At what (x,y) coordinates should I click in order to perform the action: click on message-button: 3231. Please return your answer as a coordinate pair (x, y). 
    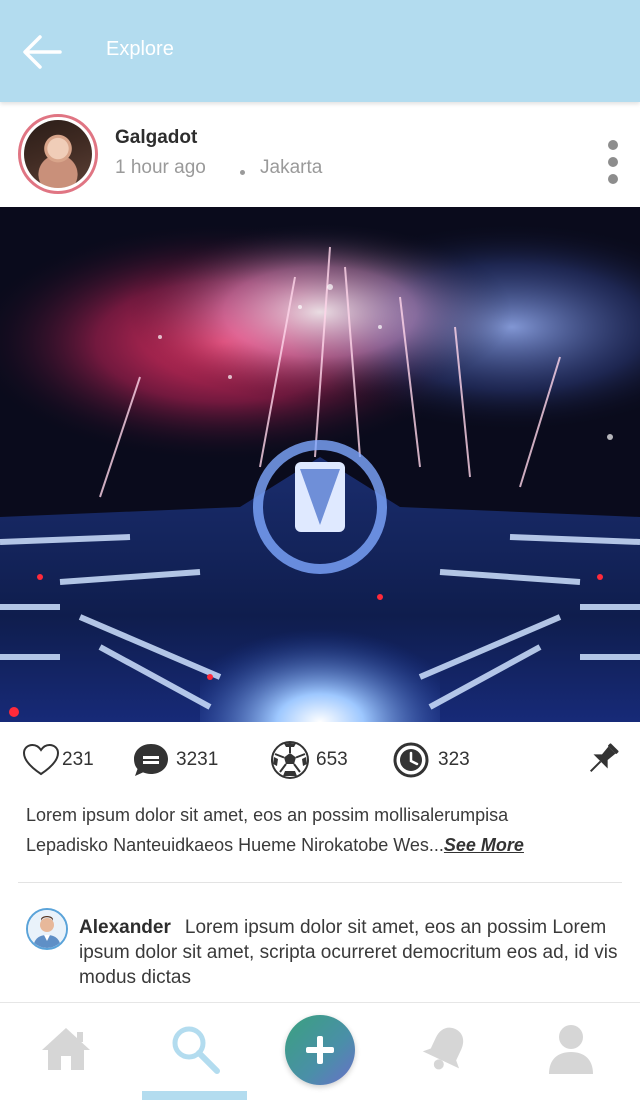
    Looking at the image, I should click on (175, 760).